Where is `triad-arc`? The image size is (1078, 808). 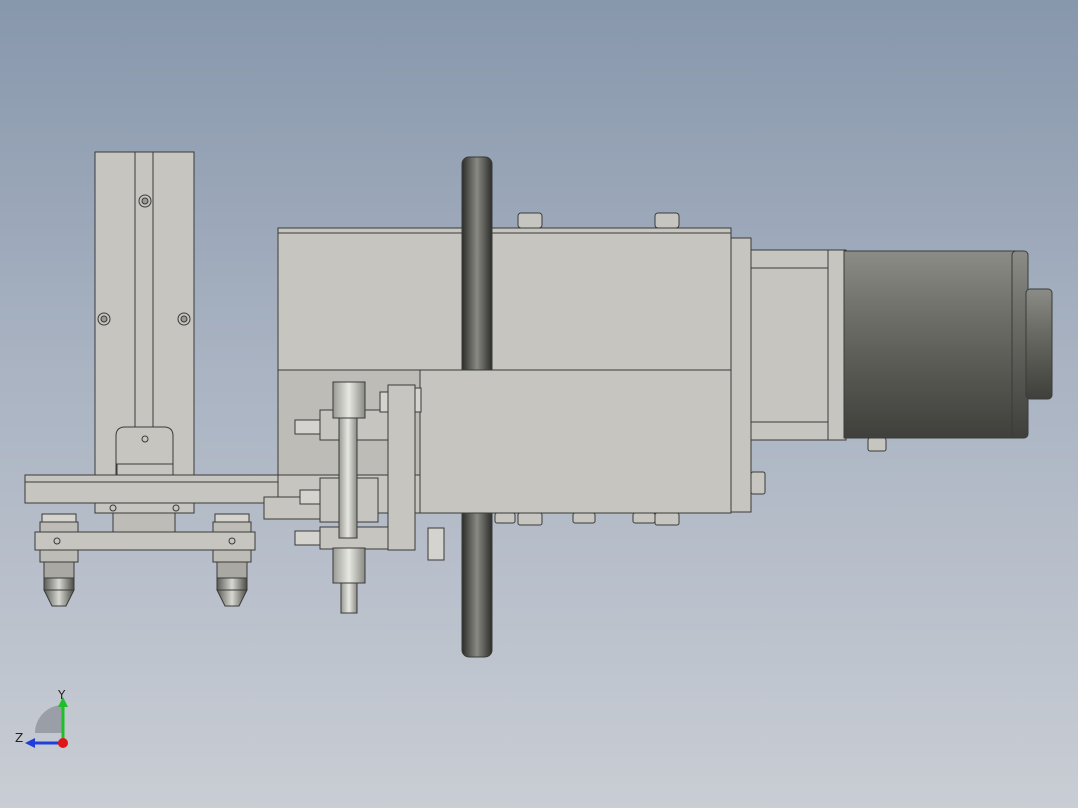
triad-arc is located at coordinates (49, 719).